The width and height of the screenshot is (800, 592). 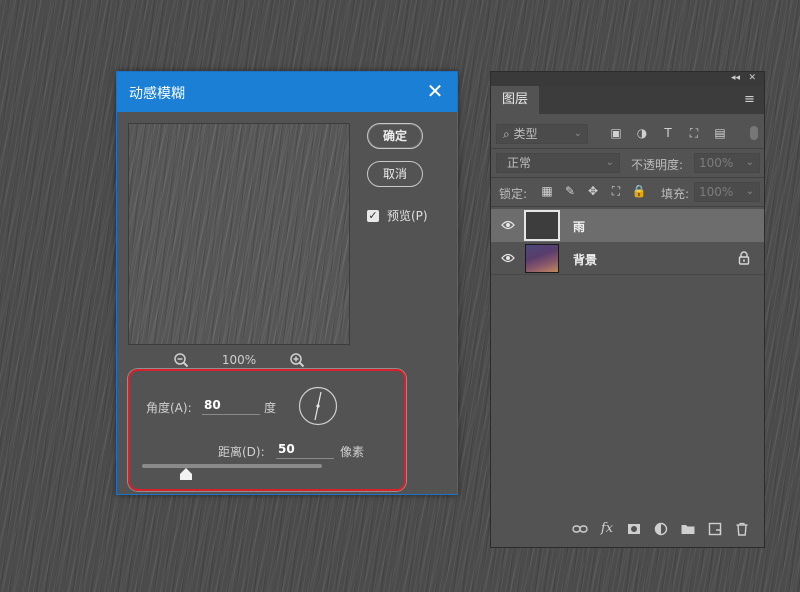 I want to click on zoom-in-icon, so click(x=297, y=360).